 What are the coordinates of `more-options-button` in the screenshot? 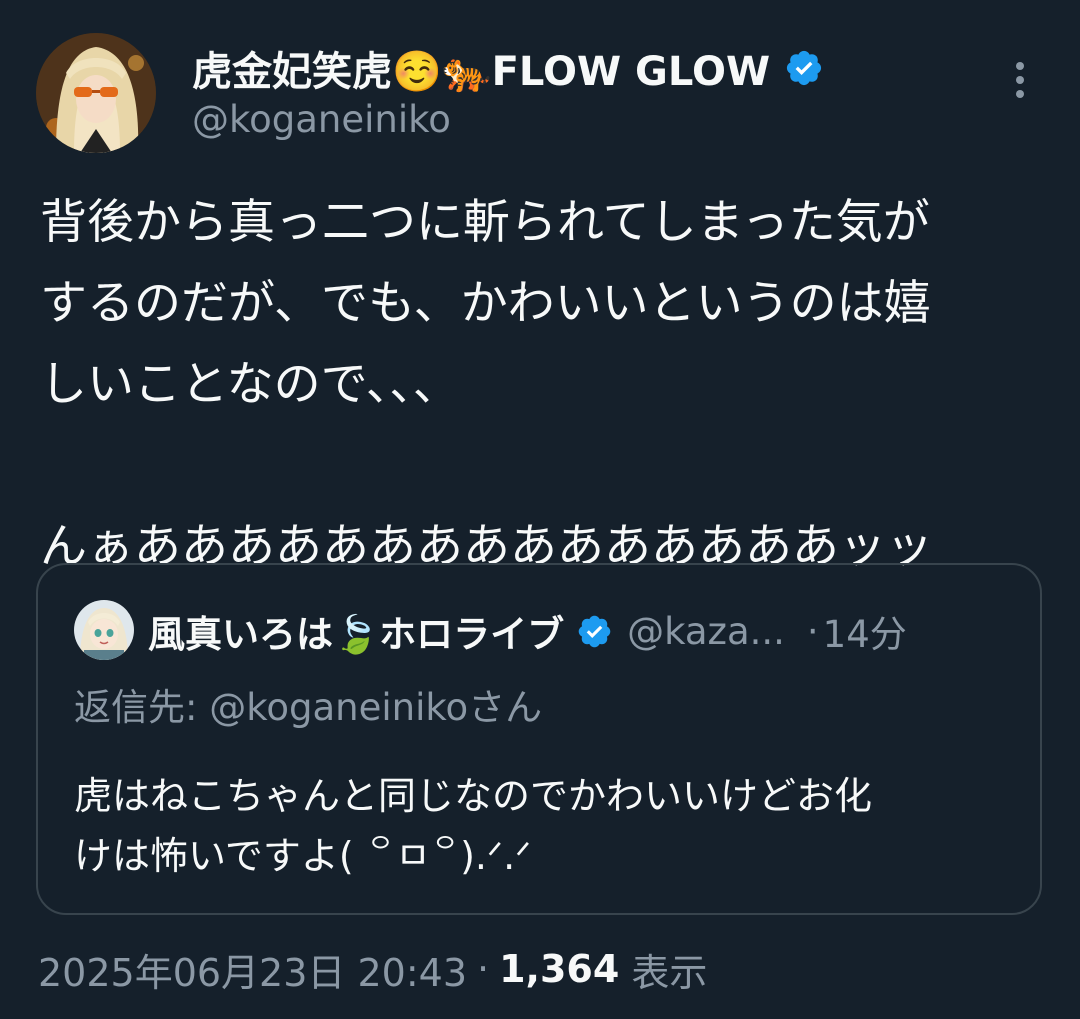 It's located at (1020, 80).